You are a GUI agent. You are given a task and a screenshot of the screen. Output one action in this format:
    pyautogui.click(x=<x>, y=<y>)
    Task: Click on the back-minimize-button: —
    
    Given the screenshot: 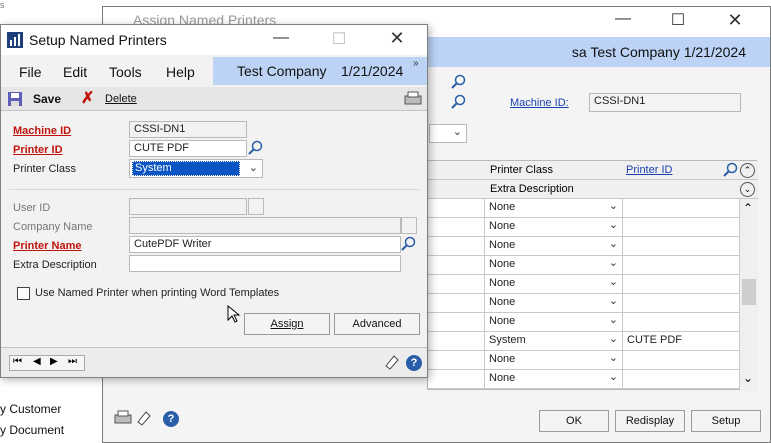 What is the action you would take?
    pyautogui.click(x=623, y=19)
    